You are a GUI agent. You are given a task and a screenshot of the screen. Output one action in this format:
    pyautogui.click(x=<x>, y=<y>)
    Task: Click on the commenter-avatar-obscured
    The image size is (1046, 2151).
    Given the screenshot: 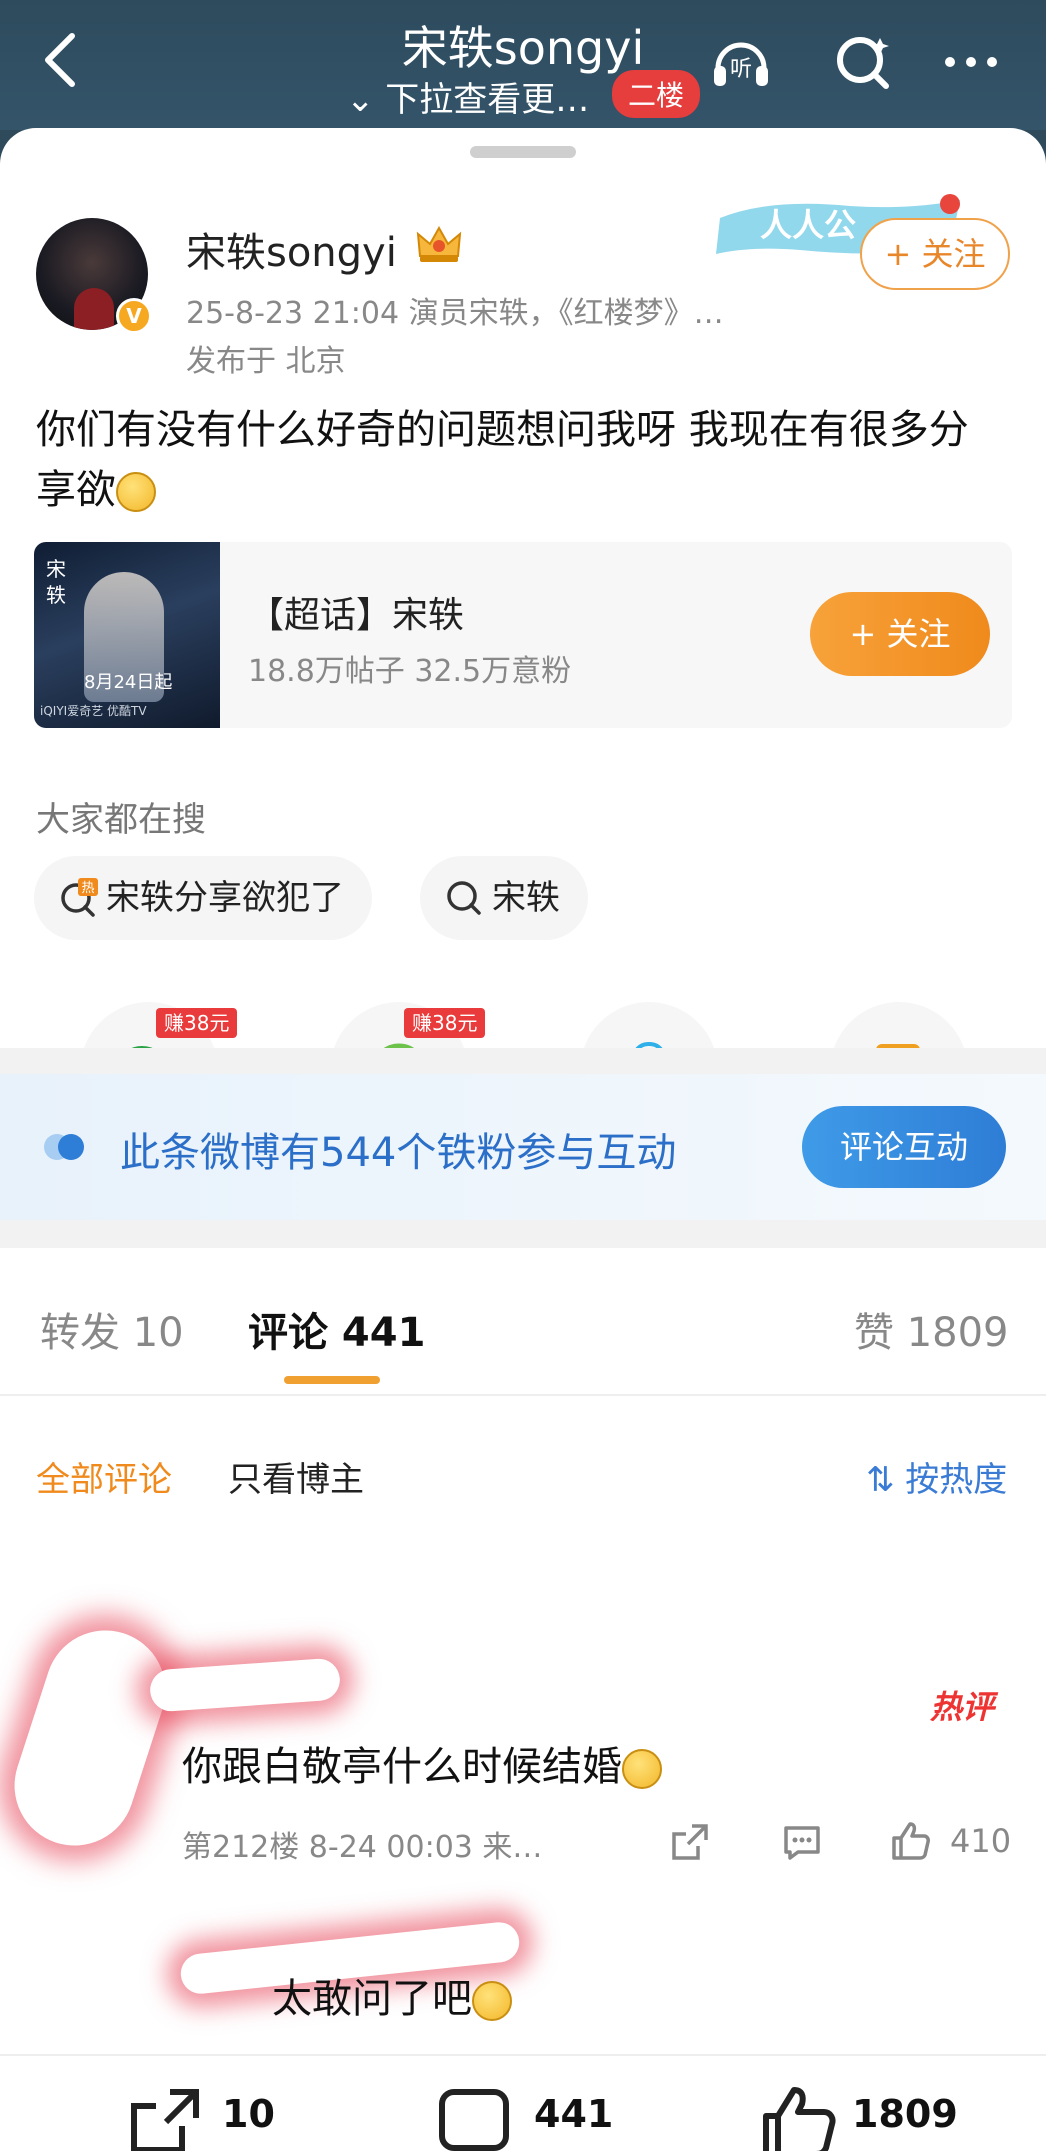 What is the action you would take?
    pyautogui.click(x=91, y=1738)
    